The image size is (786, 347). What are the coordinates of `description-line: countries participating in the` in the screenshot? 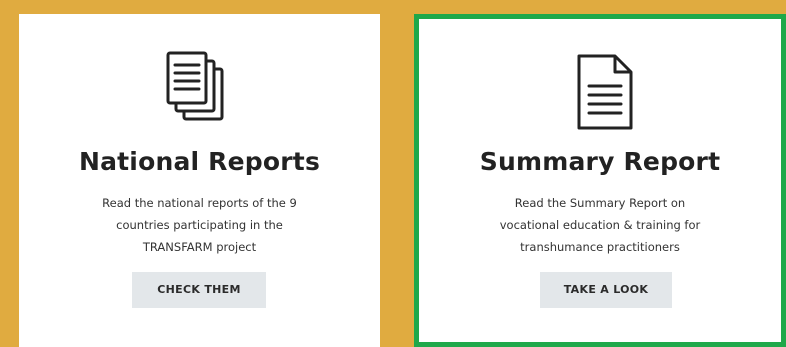 It's located at (199, 225).